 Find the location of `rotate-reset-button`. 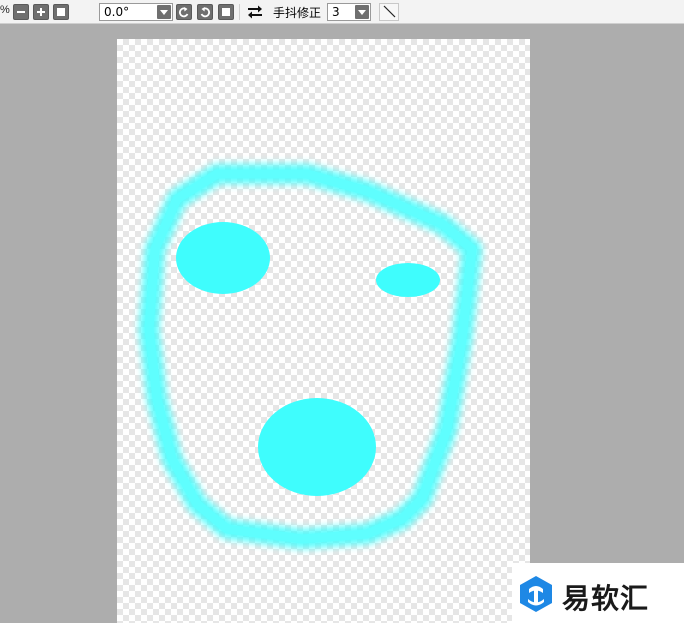

rotate-reset-button is located at coordinates (226, 12).